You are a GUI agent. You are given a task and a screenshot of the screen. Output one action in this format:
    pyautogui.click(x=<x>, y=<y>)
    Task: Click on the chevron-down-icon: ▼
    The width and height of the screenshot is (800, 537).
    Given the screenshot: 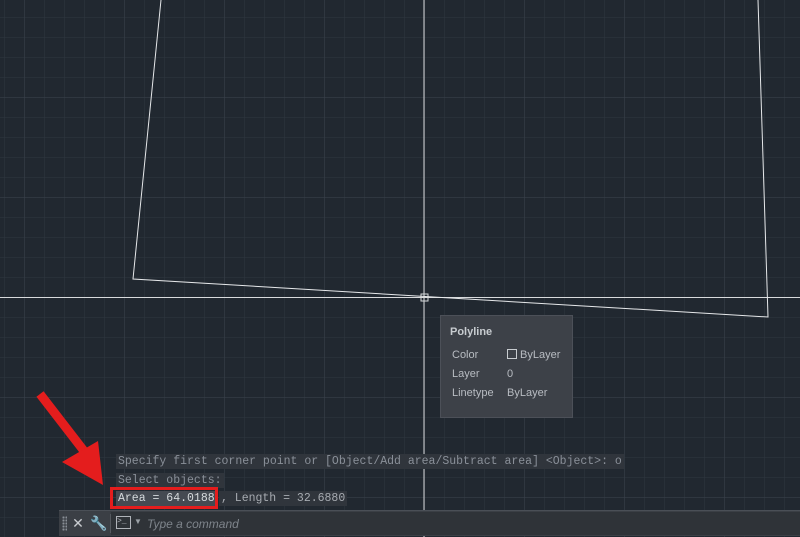 What is the action you would take?
    pyautogui.click(x=138, y=521)
    